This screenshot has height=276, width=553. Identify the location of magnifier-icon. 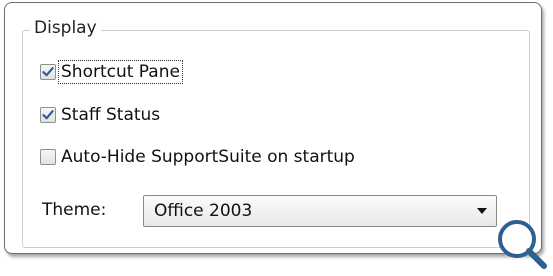
(521, 243).